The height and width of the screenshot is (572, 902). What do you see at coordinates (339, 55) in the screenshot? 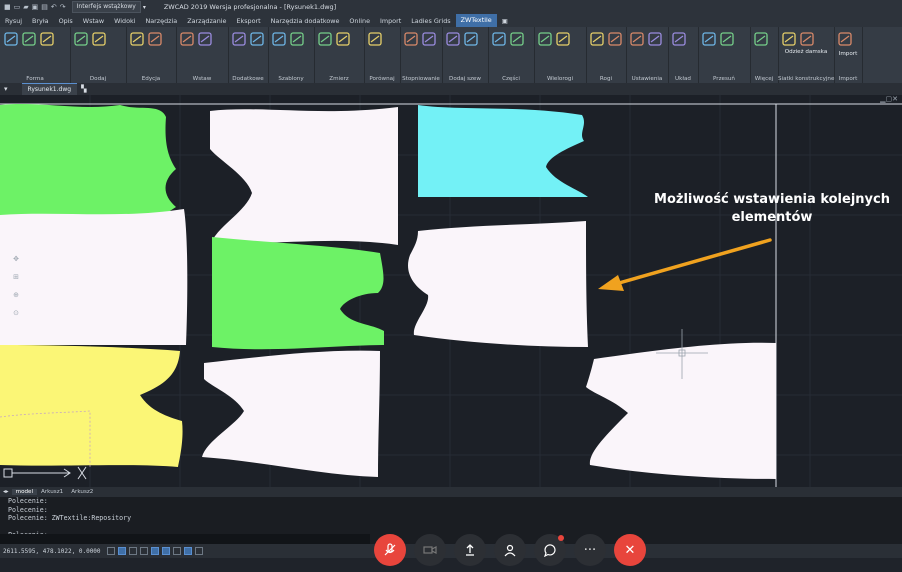
I see `ribbon-group-6: Zmierz` at bounding box center [339, 55].